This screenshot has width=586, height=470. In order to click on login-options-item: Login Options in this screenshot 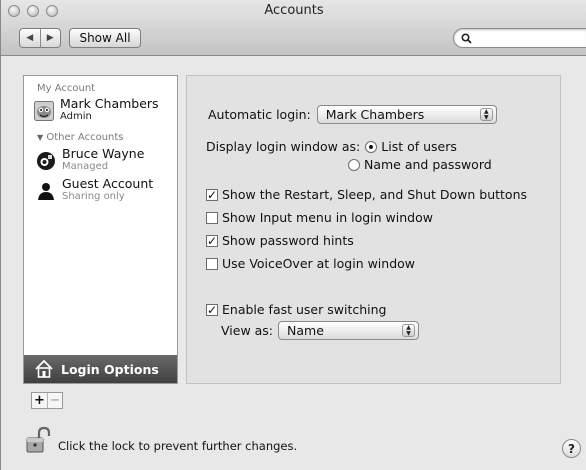, I will do `click(100, 369)`.